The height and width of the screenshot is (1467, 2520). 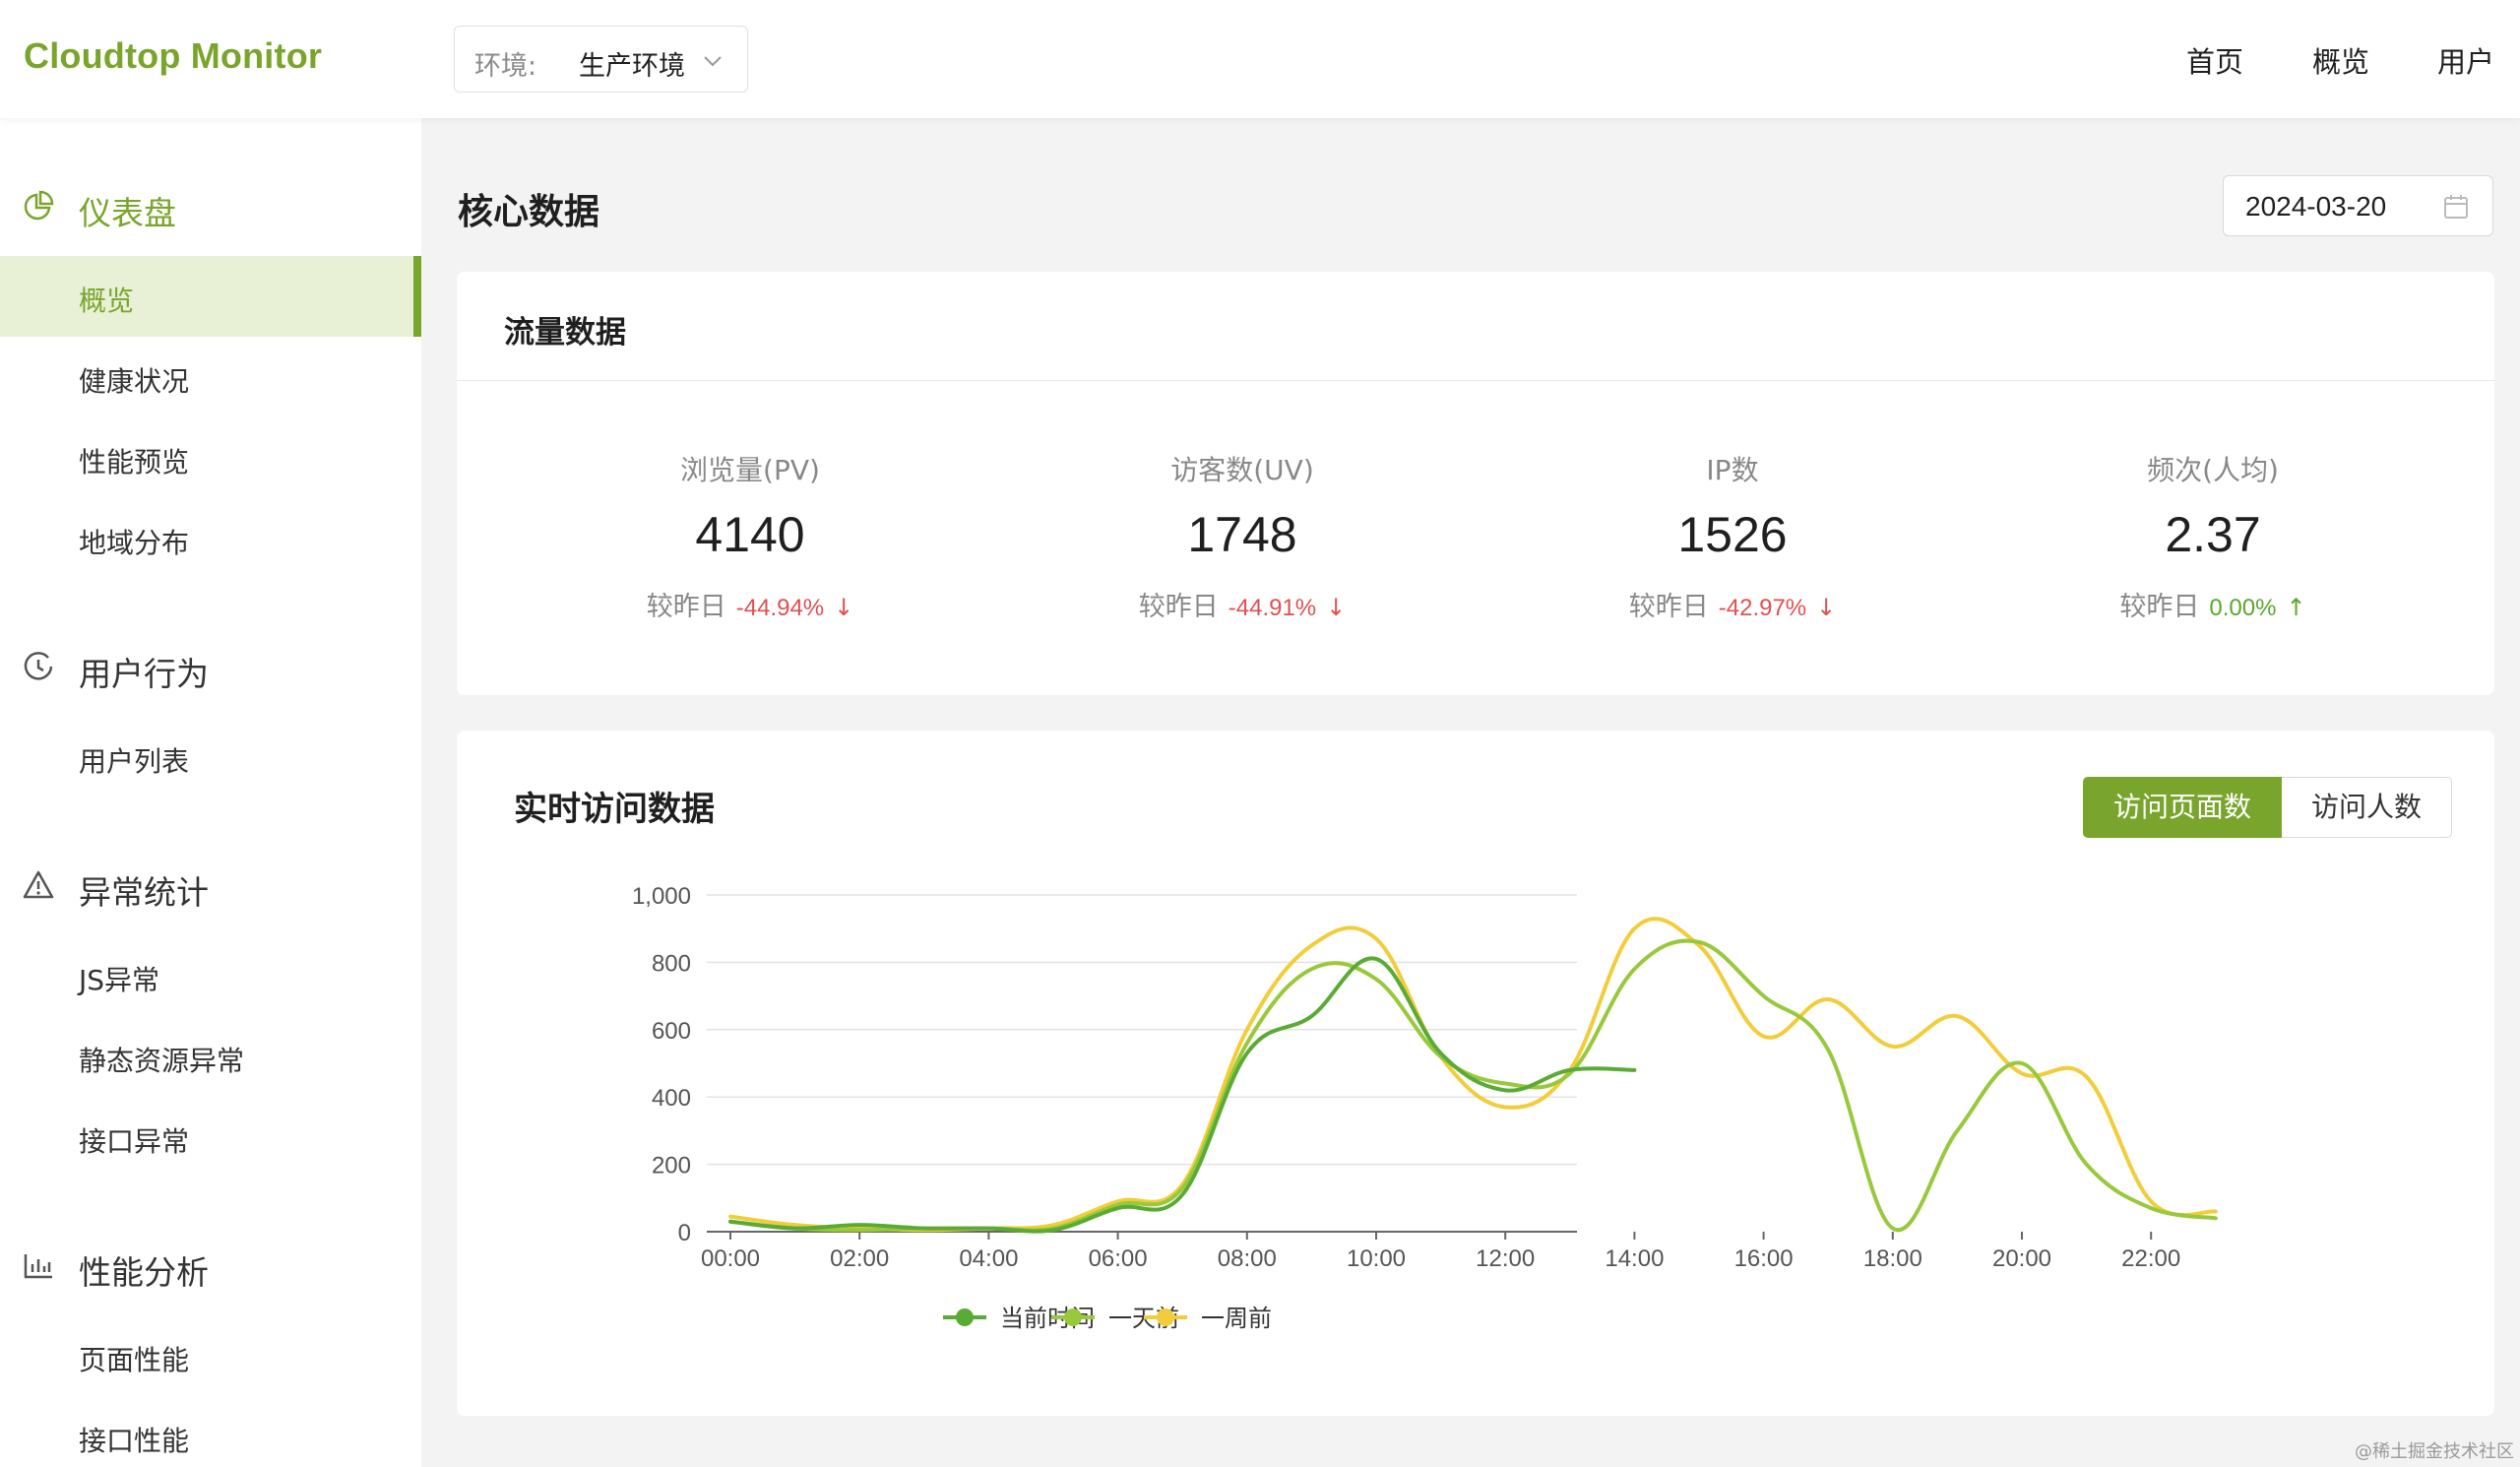 What do you see at coordinates (162, 1061) in the screenshot?
I see `sidebar-item-label: 静态资源异常` at bounding box center [162, 1061].